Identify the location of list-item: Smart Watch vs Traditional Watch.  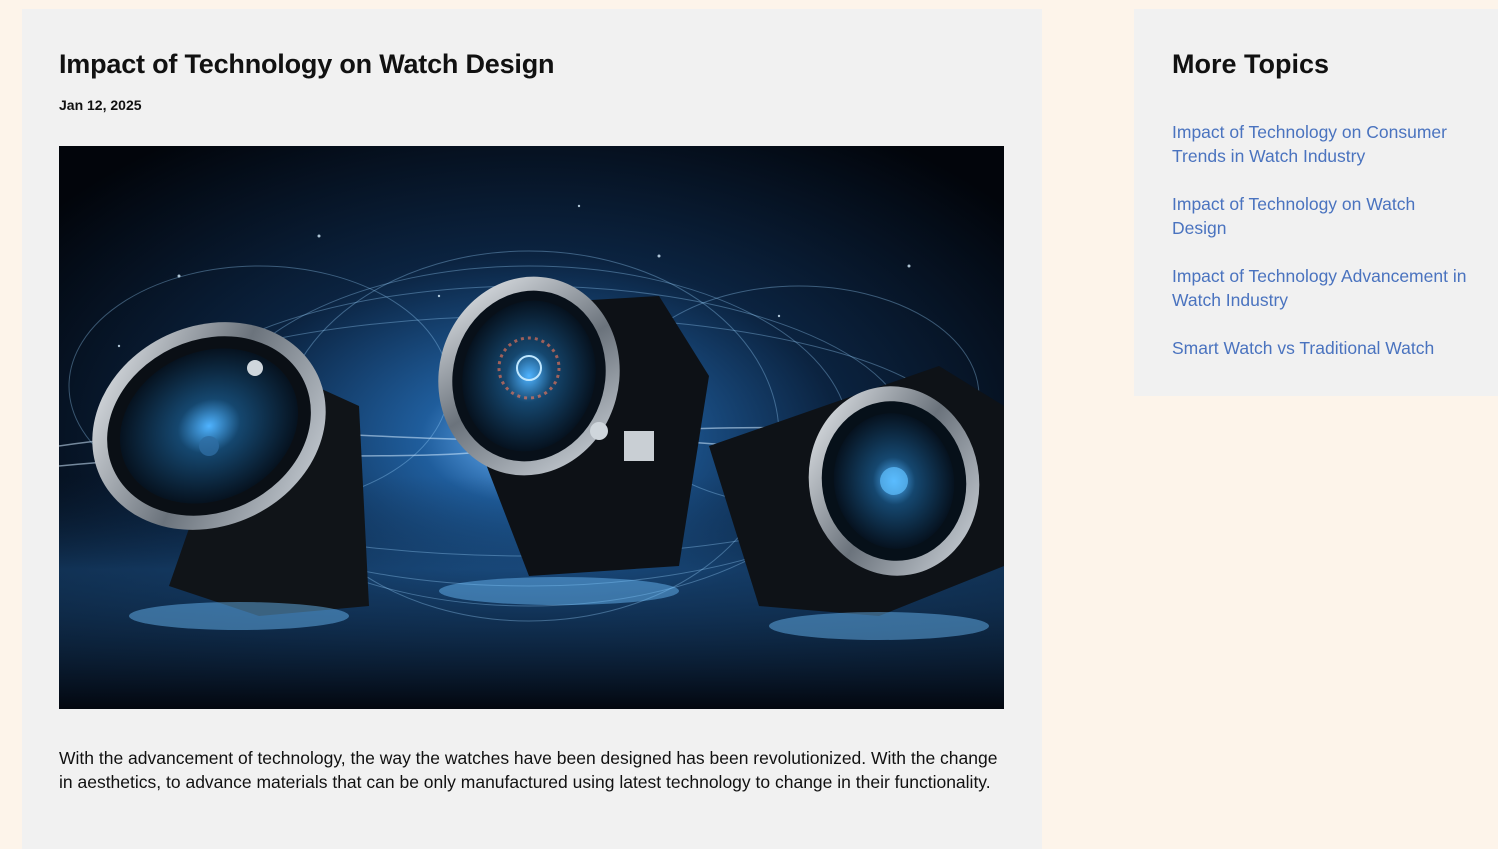
(1322, 348).